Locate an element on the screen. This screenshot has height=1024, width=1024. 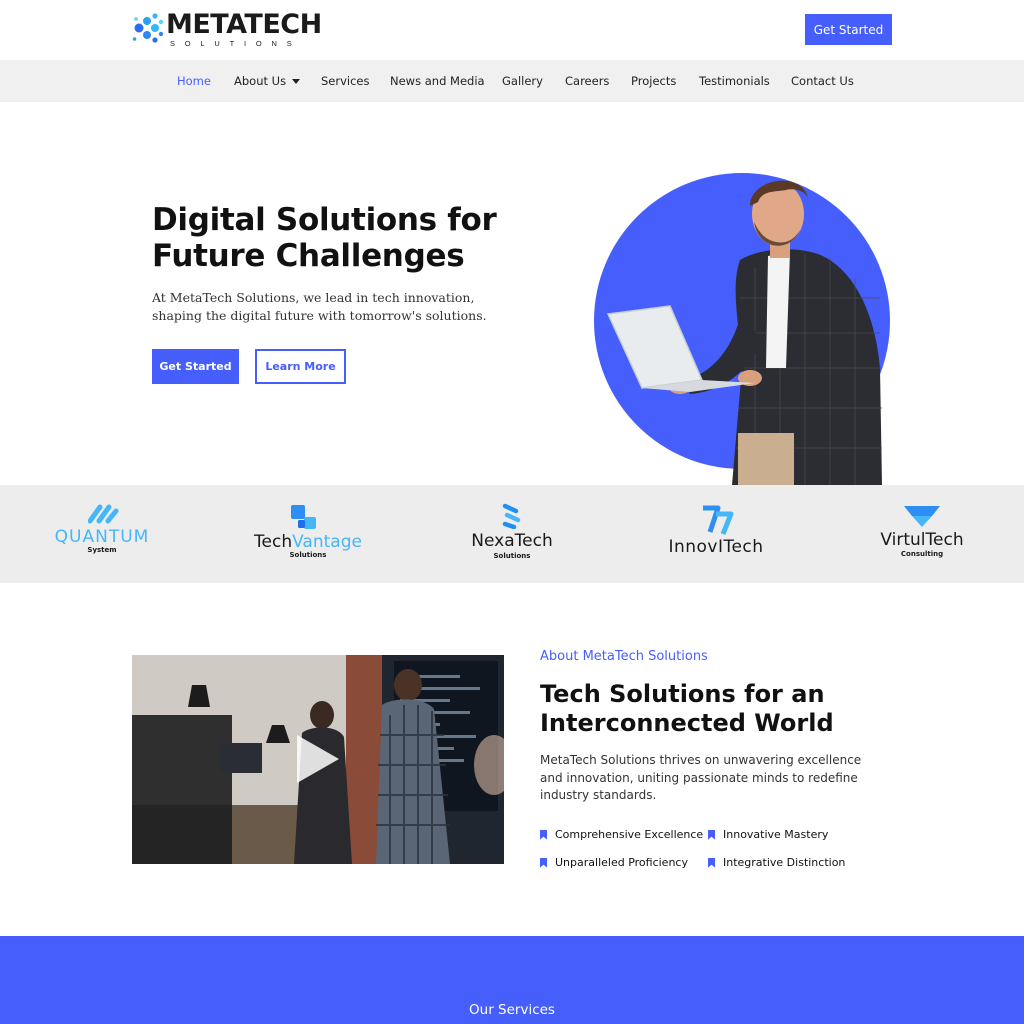
partner-logo-virtultech: VirtulTech Consulting is located at coordinates (922, 534).